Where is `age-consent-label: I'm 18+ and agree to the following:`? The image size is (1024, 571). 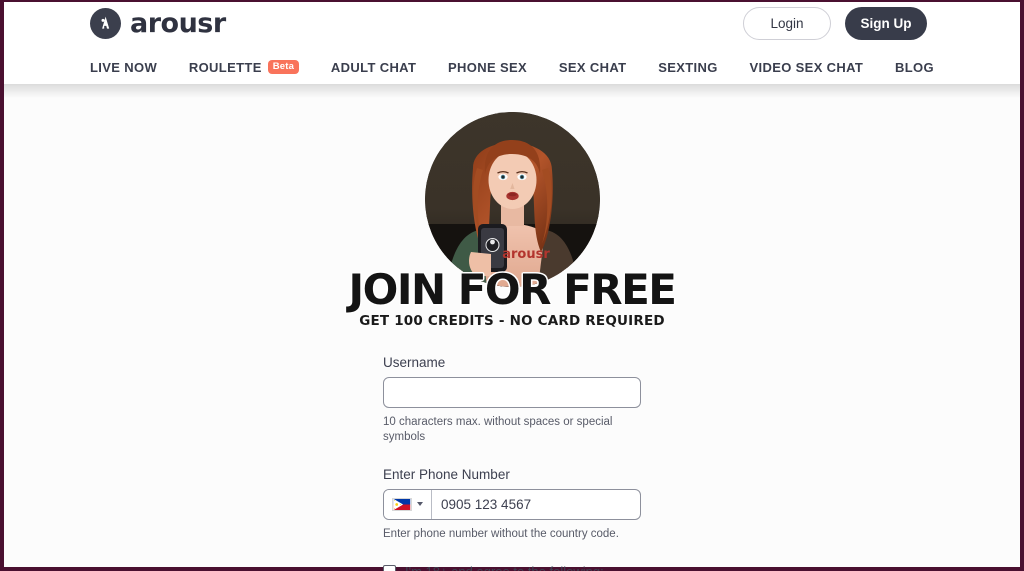 age-consent-label: I'm 18+ and agree to the following: is located at coordinates (504, 567).